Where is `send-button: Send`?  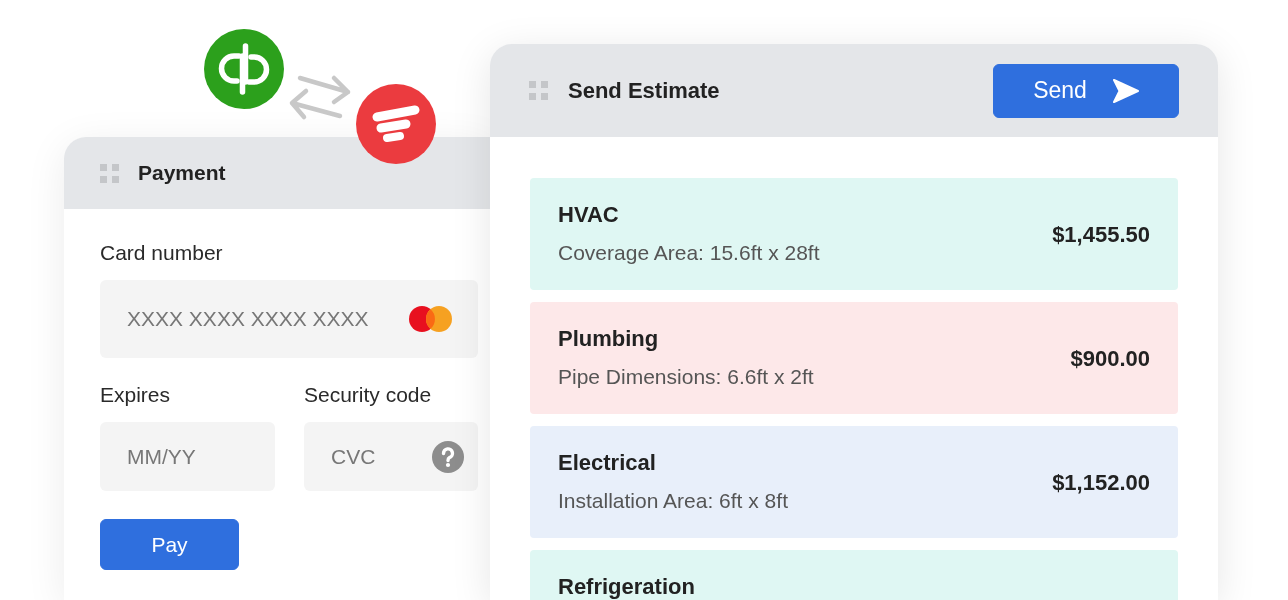
send-button: Send is located at coordinates (1086, 90).